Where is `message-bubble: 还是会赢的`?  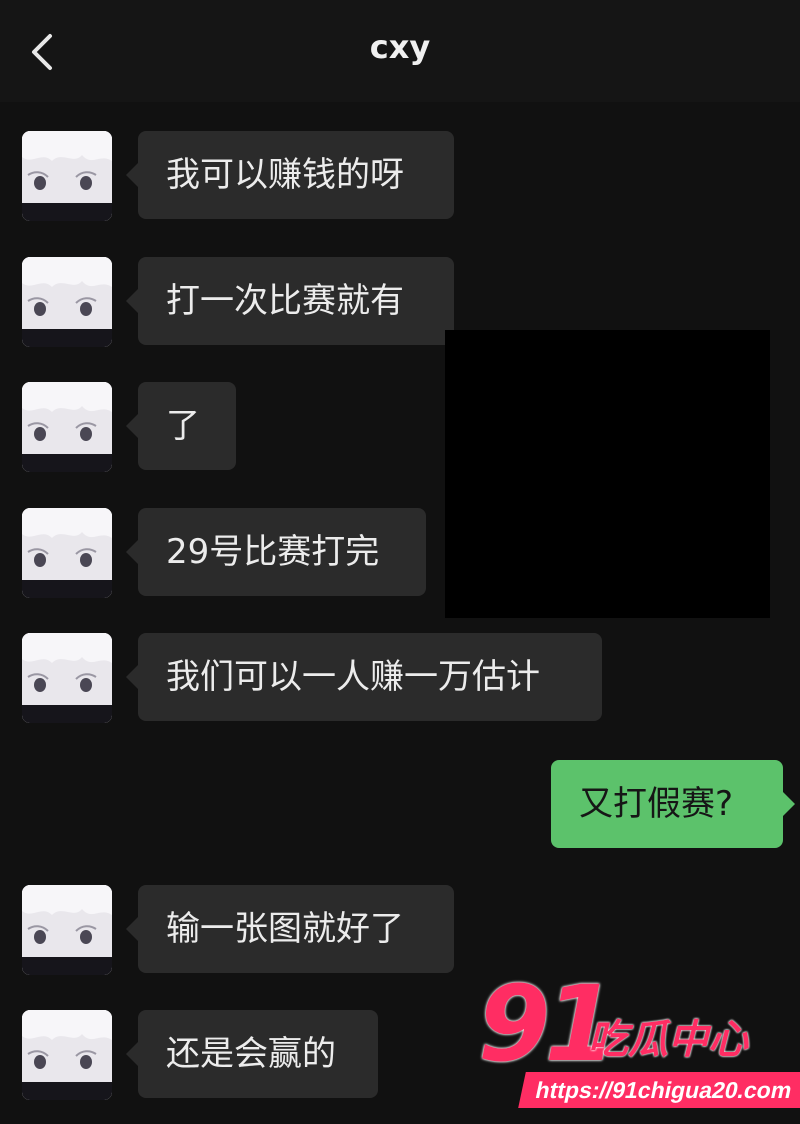 message-bubble: 还是会赢的 is located at coordinates (252, 1054).